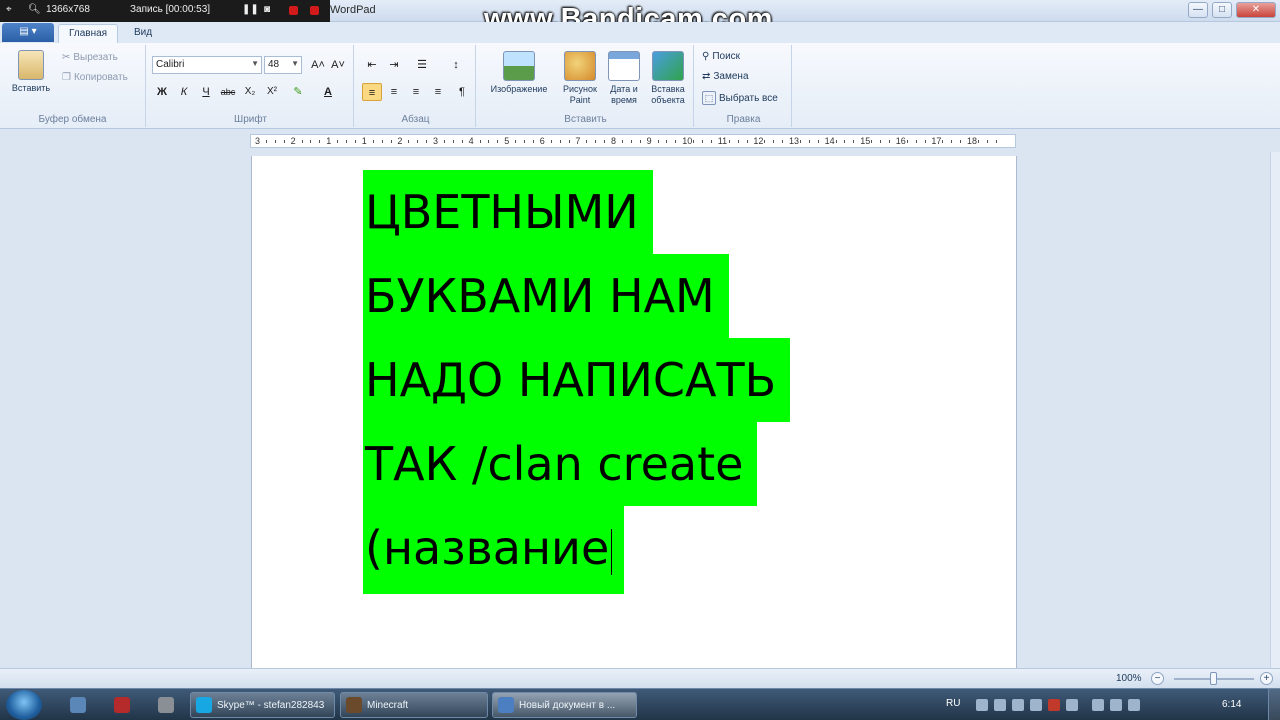 This screenshot has width=1280, height=720. Describe the element at coordinates (394, 92) in the screenshot. I see `align-center-button: ≡` at that location.